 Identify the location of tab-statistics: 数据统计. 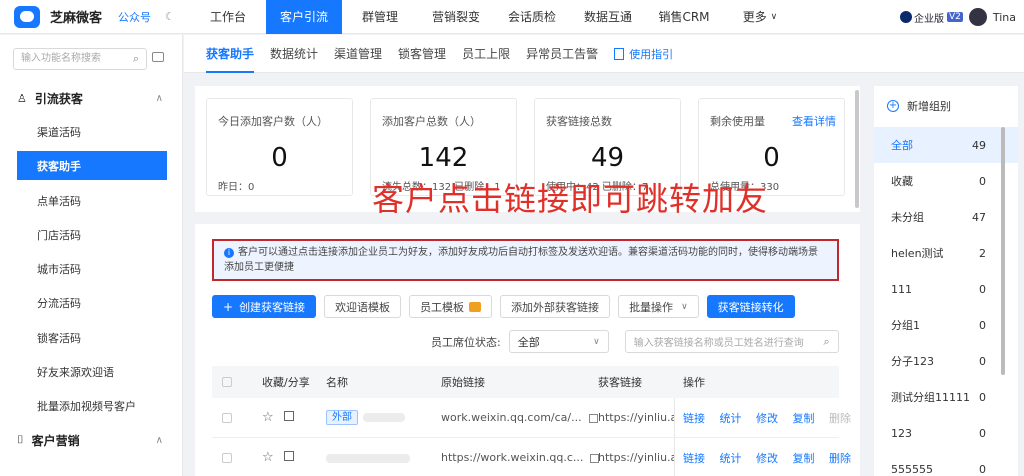
(294, 54).